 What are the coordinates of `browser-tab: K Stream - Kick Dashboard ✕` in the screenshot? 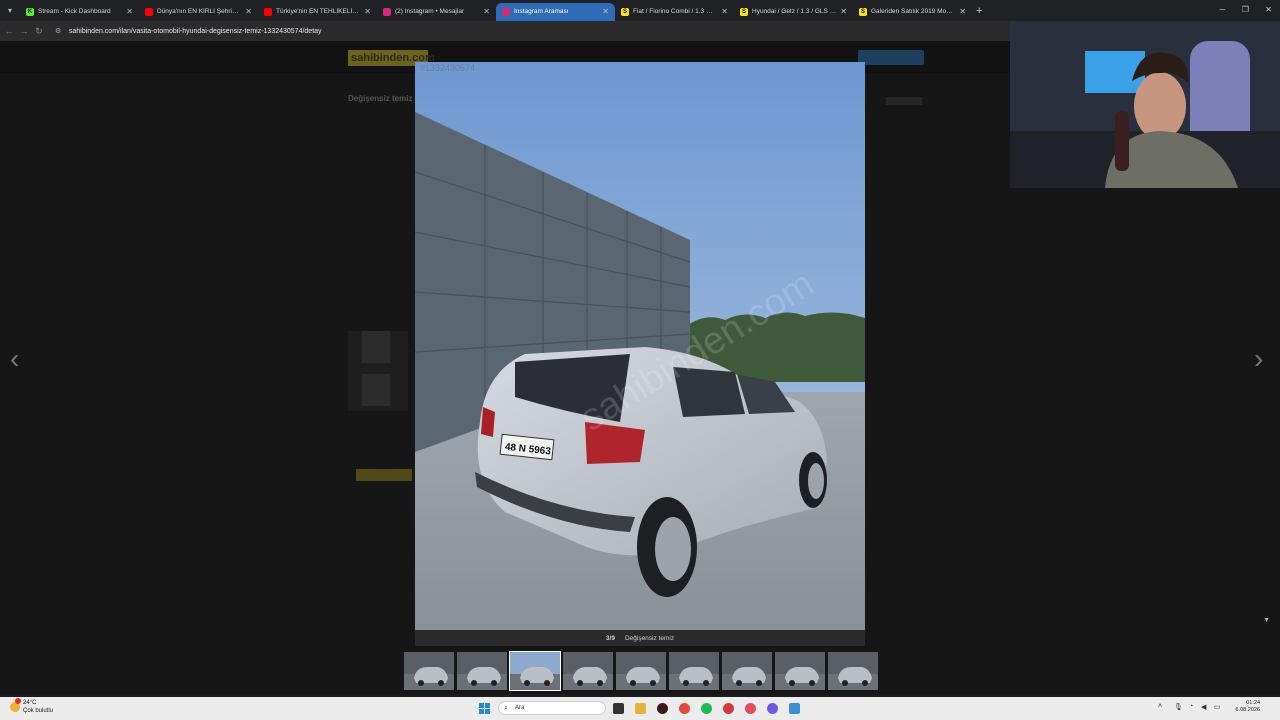 It's located at (79, 12).